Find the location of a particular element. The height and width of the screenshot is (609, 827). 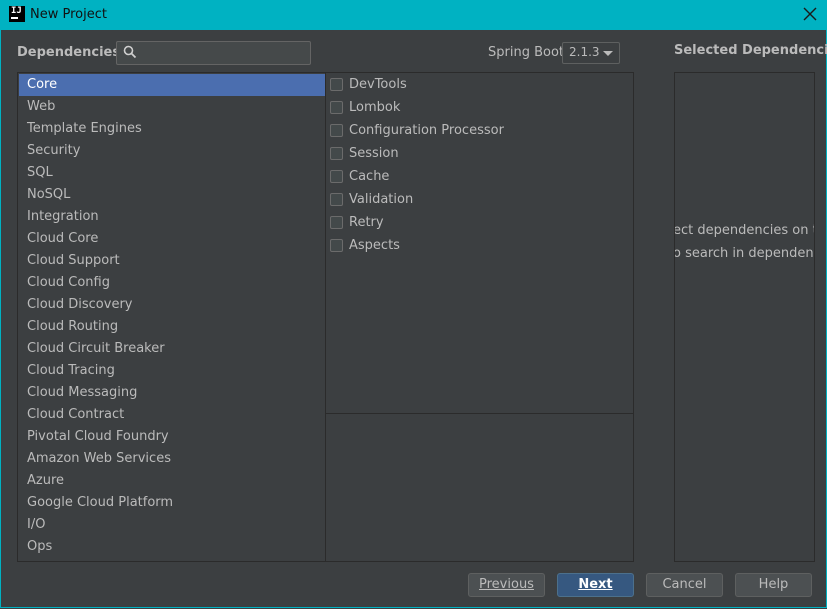

category-item: Integration is located at coordinates (172, 217).